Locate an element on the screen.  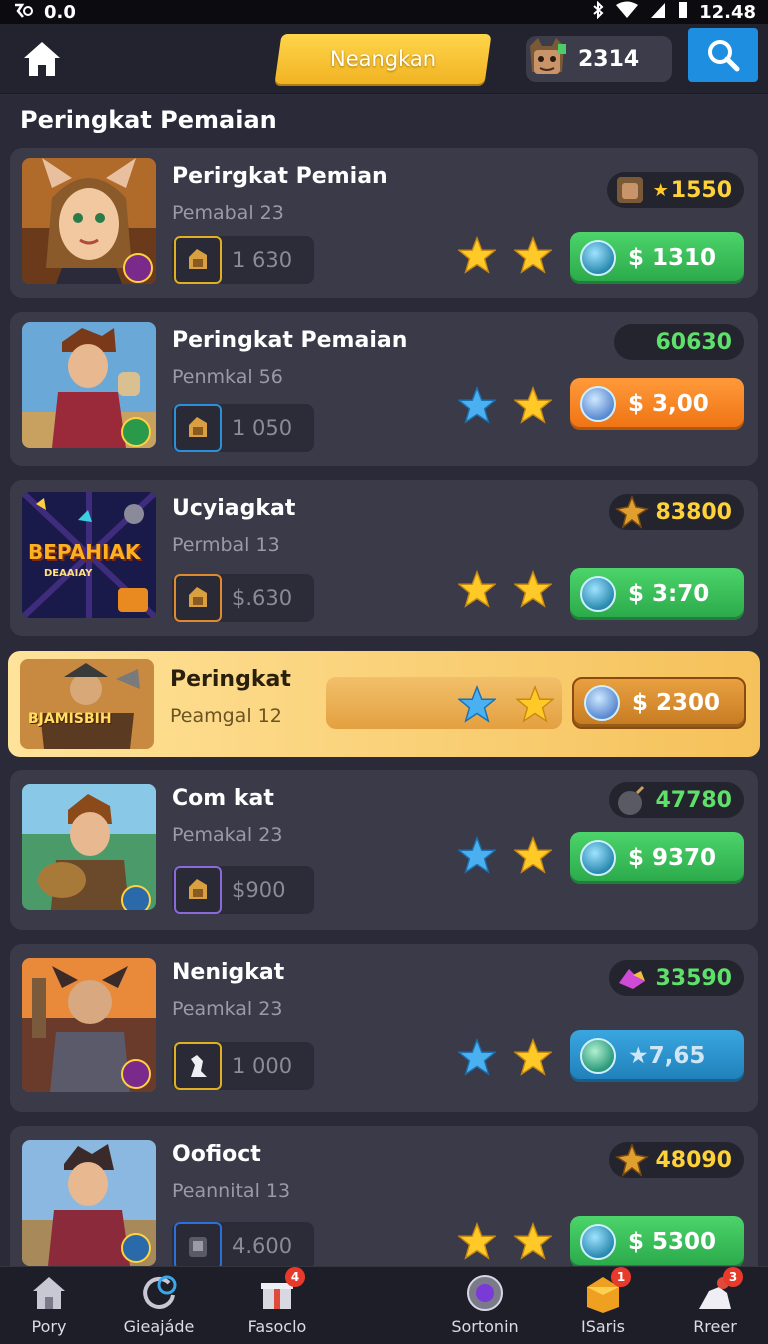
score-value: 33590 is located at coordinates (693, 978).